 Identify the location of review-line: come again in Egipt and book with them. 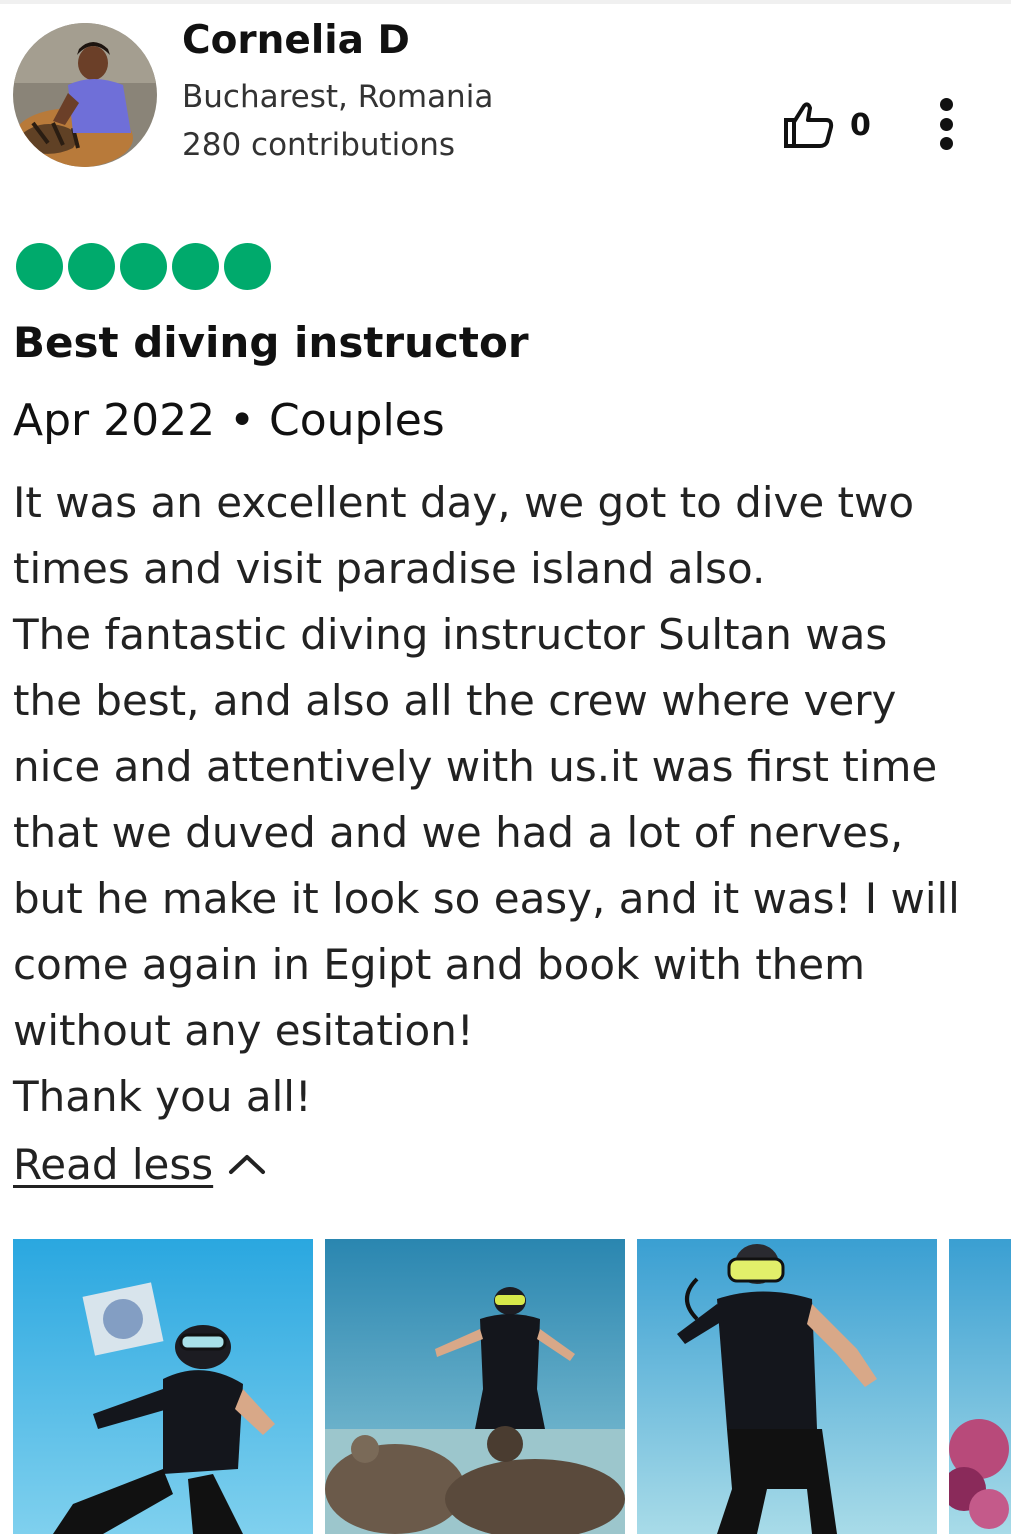
(439, 964).